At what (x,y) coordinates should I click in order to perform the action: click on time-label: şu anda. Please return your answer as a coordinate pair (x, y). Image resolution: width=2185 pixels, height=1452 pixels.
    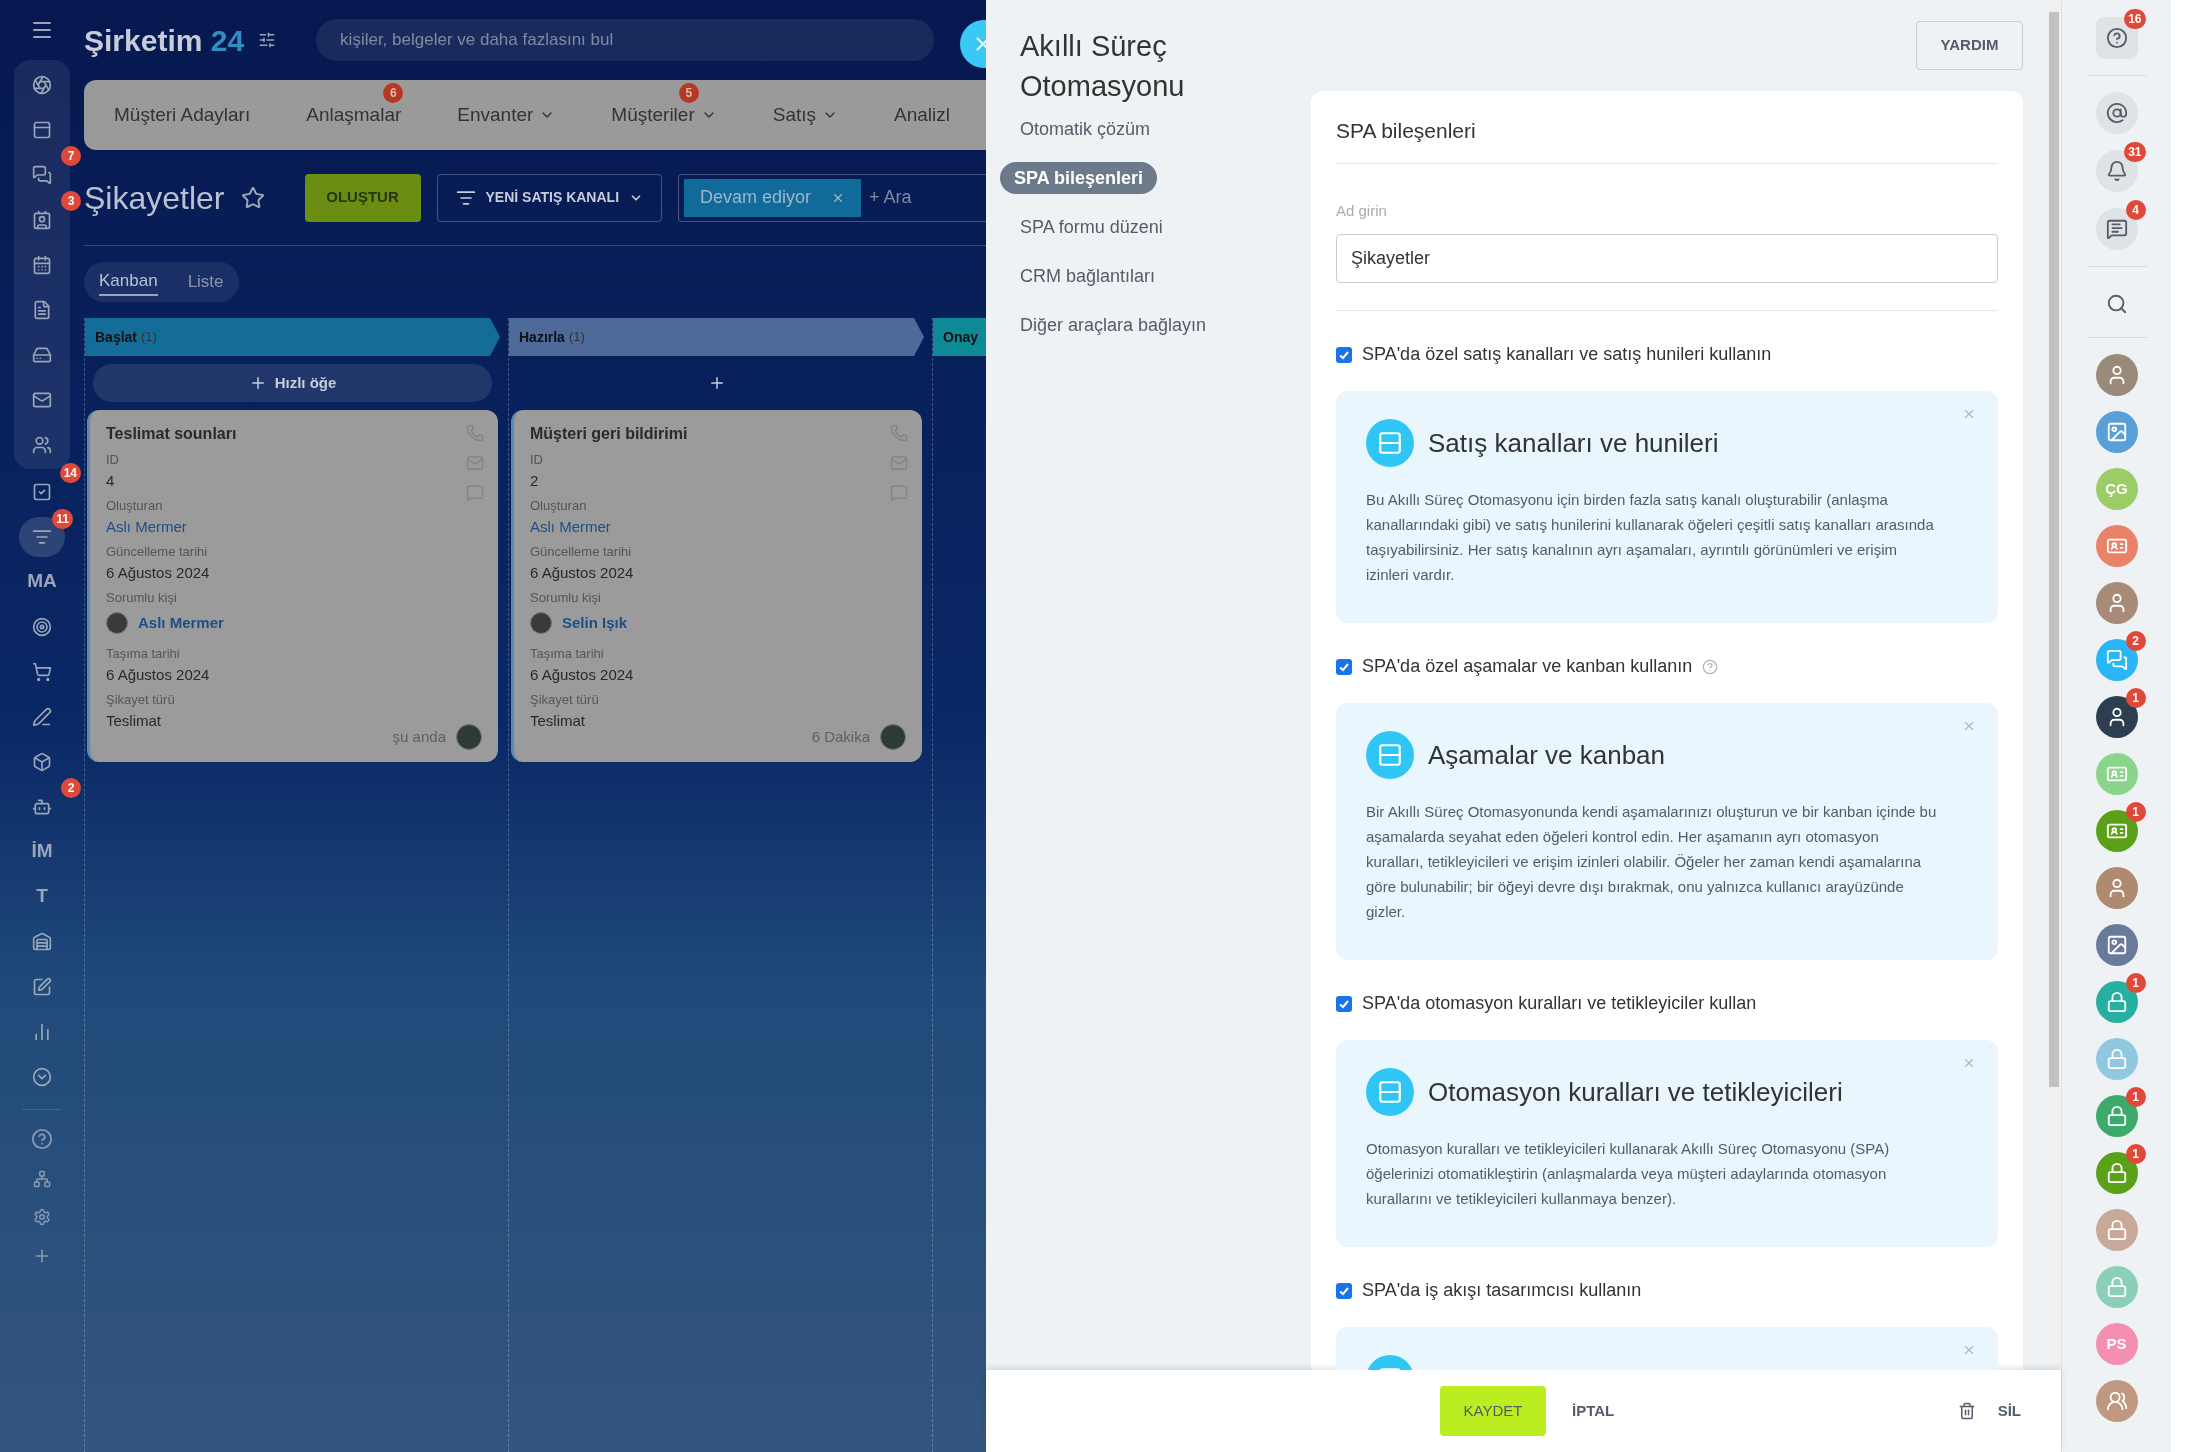
    Looking at the image, I should click on (419, 736).